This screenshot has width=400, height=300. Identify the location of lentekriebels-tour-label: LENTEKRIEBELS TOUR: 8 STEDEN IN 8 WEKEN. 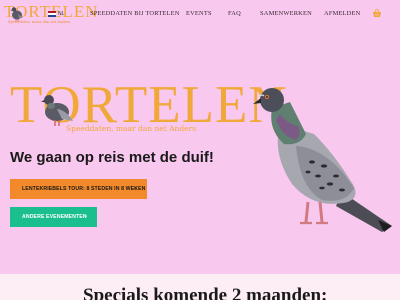
(84, 189).